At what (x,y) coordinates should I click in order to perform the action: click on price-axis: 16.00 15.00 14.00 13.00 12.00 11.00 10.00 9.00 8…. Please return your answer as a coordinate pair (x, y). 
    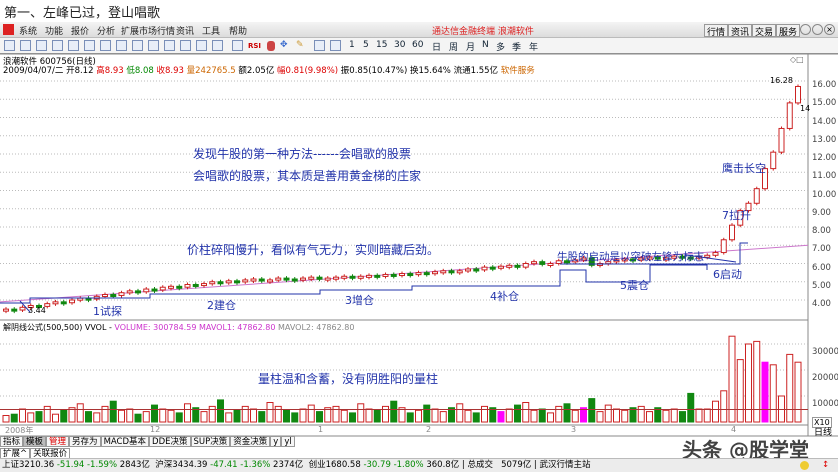
    Looking at the image, I should click on (824, 194).